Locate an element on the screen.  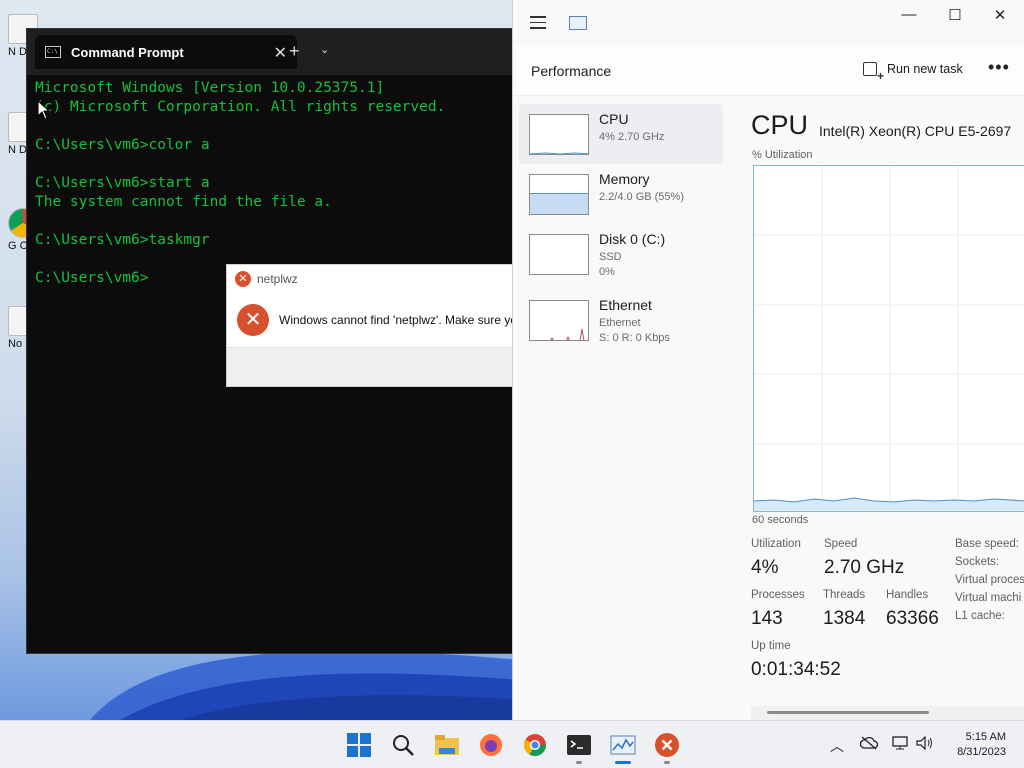
chevron-down-icon: ⌄ is located at coordinates (324, 49).